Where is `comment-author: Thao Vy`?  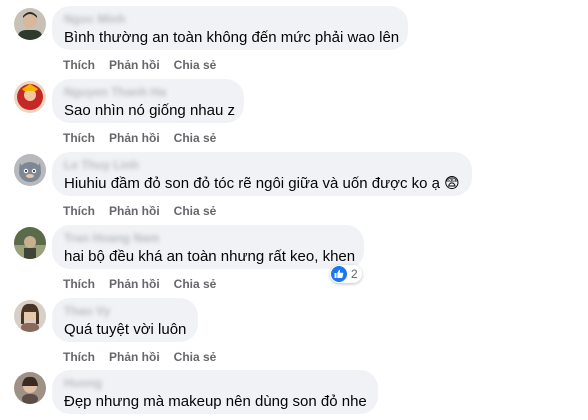 comment-author: Thao Vy is located at coordinates (125, 311).